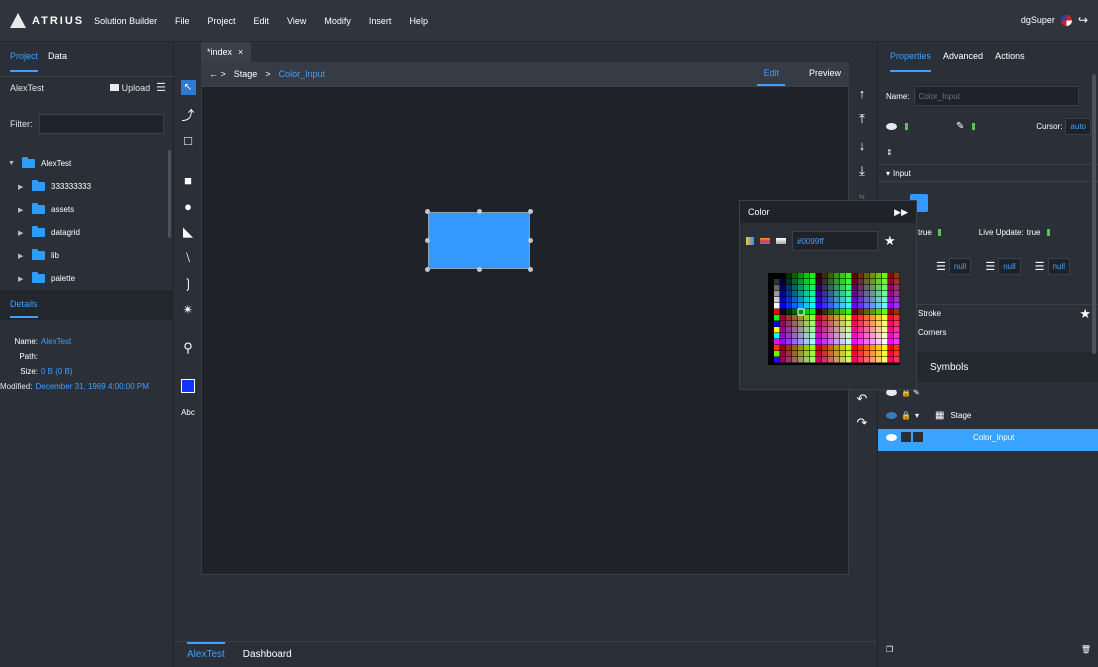 This screenshot has width=1098, height=667. Describe the element at coordinates (188, 87) in the screenshot. I see `select-tool-icon: ↖` at that location.